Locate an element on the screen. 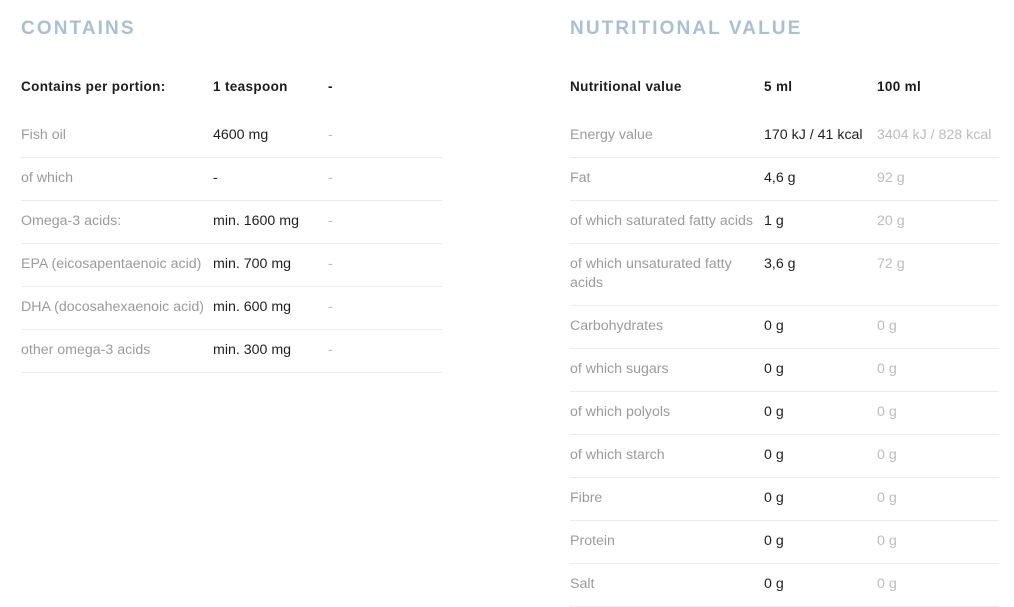 The width and height of the screenshot is (1014, 607). row-value-portion: min. 300 mg is located at coordinates (252, 350).